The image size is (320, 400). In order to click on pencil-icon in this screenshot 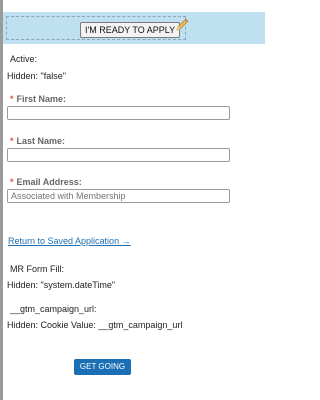, I will do `click(182, 25)`.